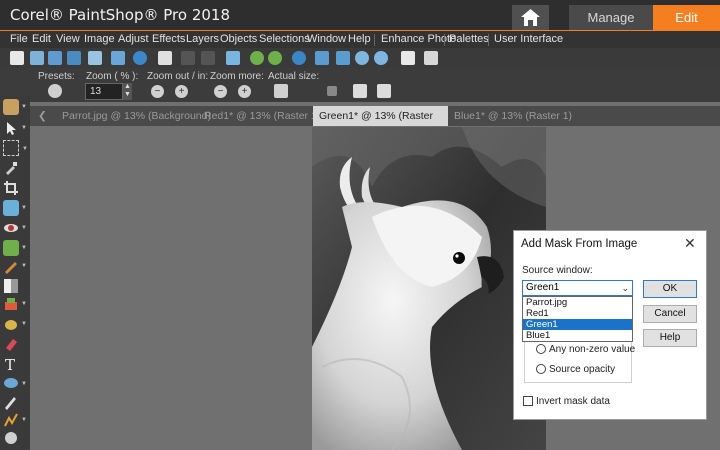 The width and height of the screenshot is (720, 450). Describe the element at coordinates (165, 58) in the screenshot. I see `print-icon` at that location.